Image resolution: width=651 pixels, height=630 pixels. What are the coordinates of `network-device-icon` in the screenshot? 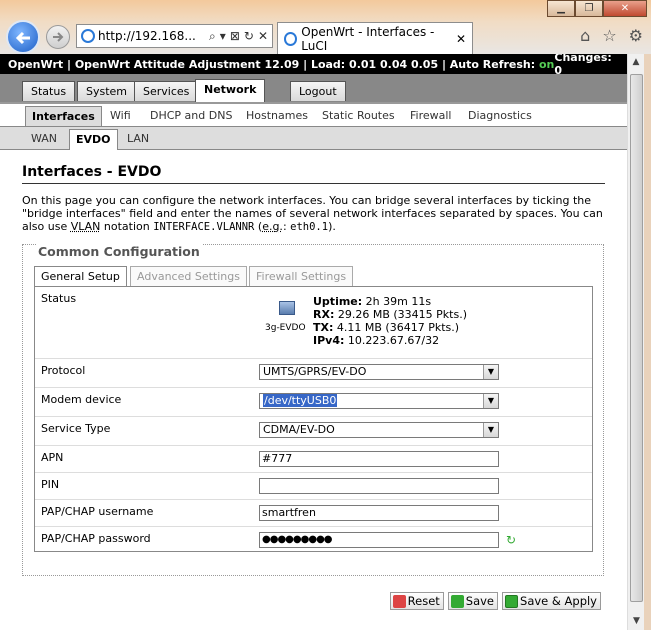 It's located at (287, 308).